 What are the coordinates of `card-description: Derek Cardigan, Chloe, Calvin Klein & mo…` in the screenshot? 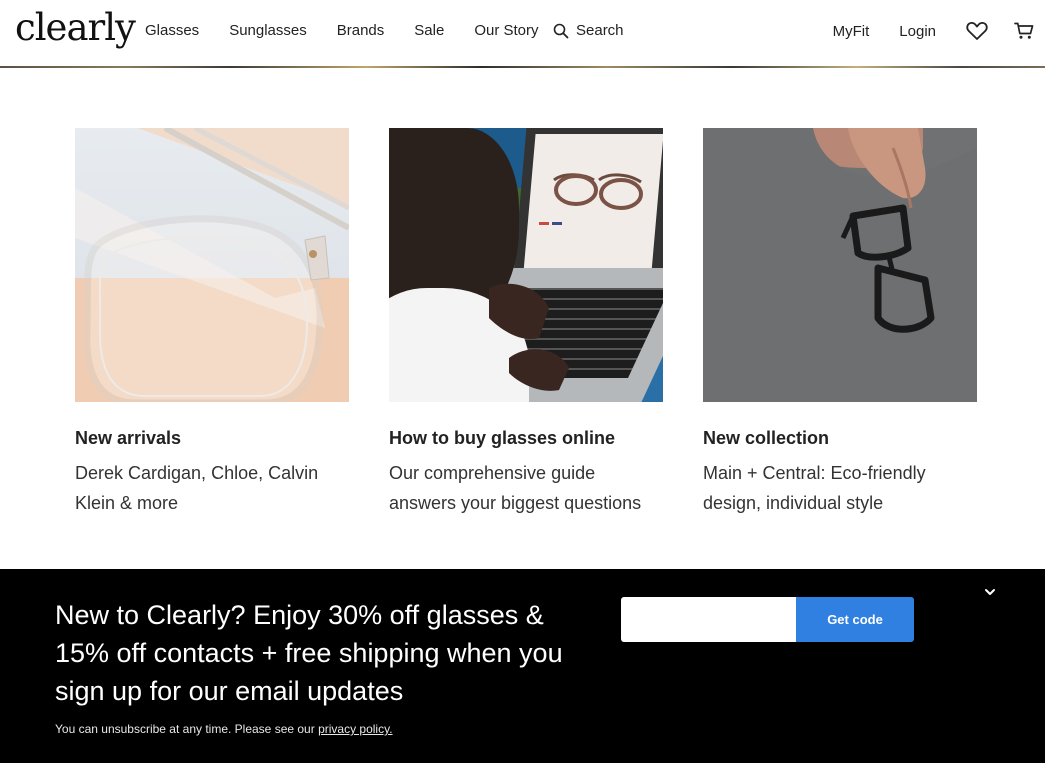 It's located at (197, 488).